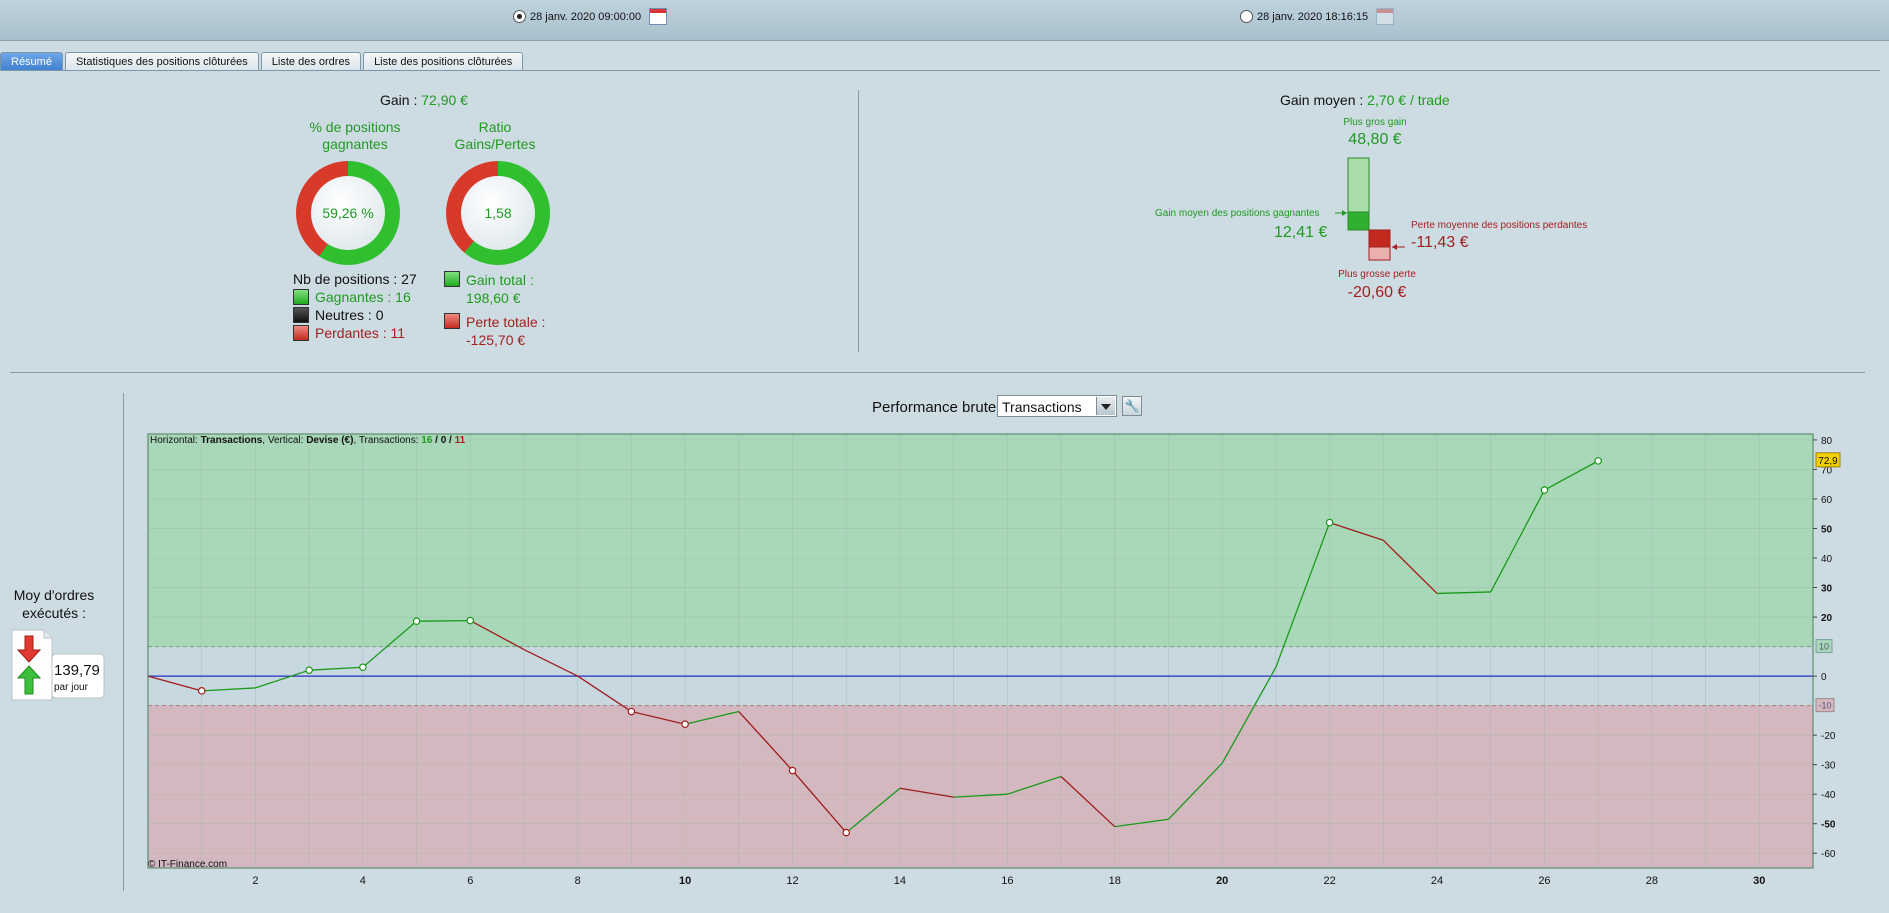  What do you see at coordinates (586, 16) in the screenshot?
I see `date-from-text: 28 janv. 2020 09:00:00` at bounding box center [586, 16].